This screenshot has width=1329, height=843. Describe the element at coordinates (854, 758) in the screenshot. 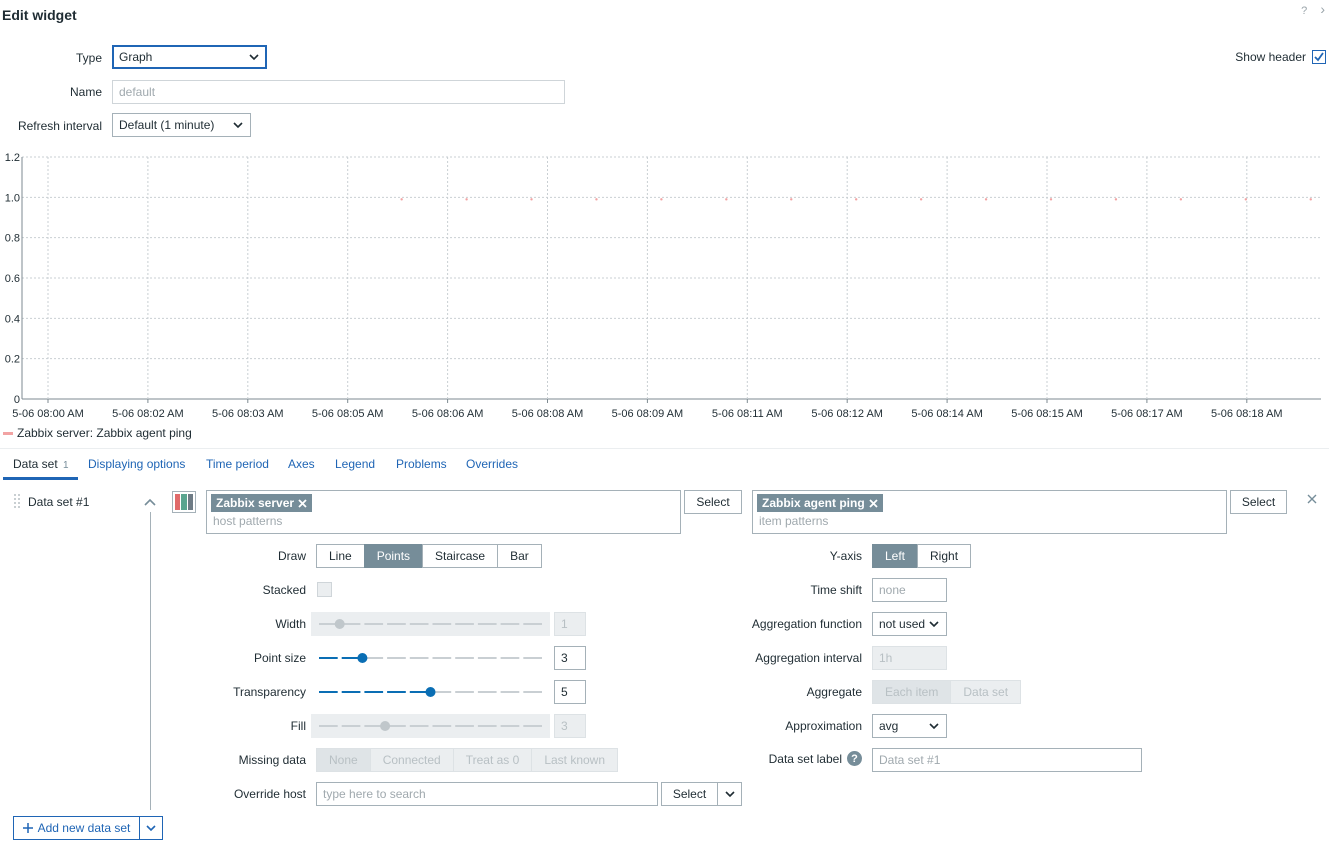

I see `help-circle-icon: ?` at that location.